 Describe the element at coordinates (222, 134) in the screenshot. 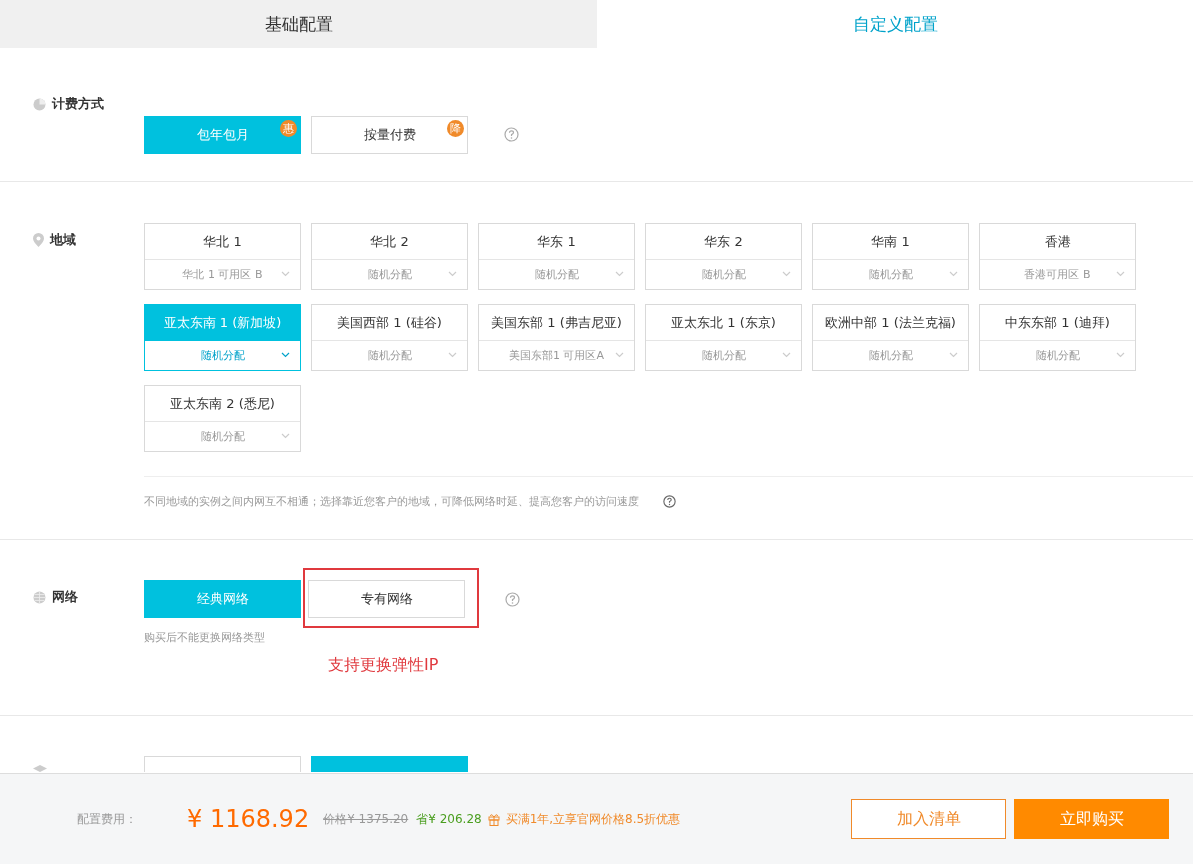

I see `billing-option: 包年包月 惠` at that location.